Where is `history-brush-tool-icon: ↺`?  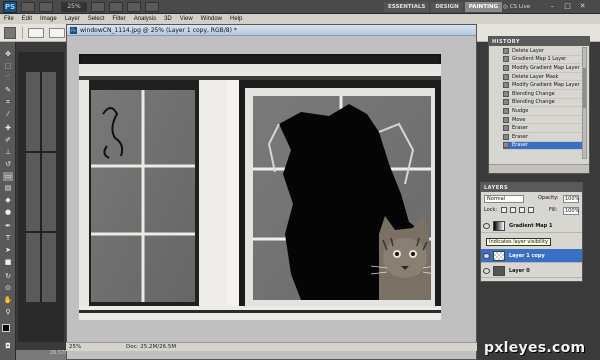
history-brush-tool-icon: ↺ is located at coordinates (8, 164).